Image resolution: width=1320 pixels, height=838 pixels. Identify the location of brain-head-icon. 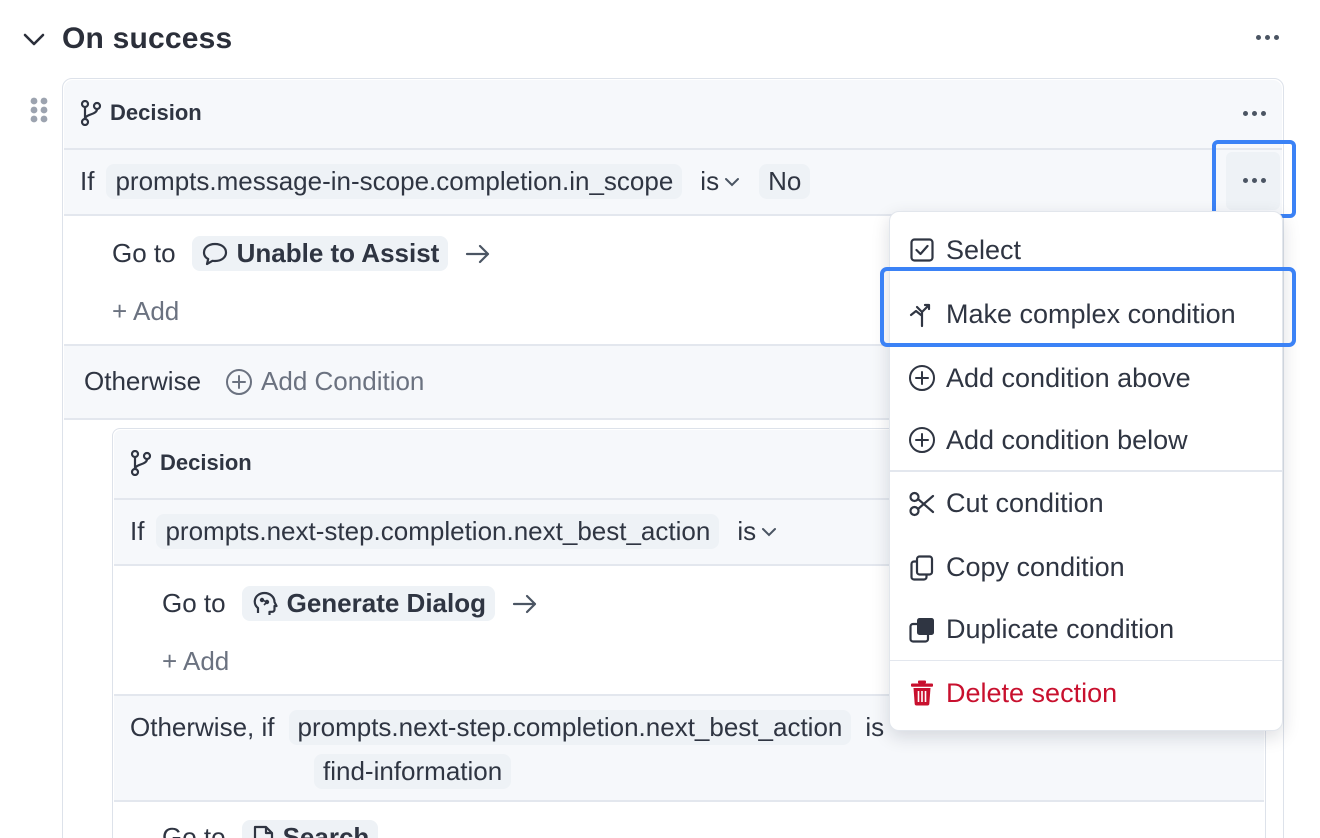
(265, 604).